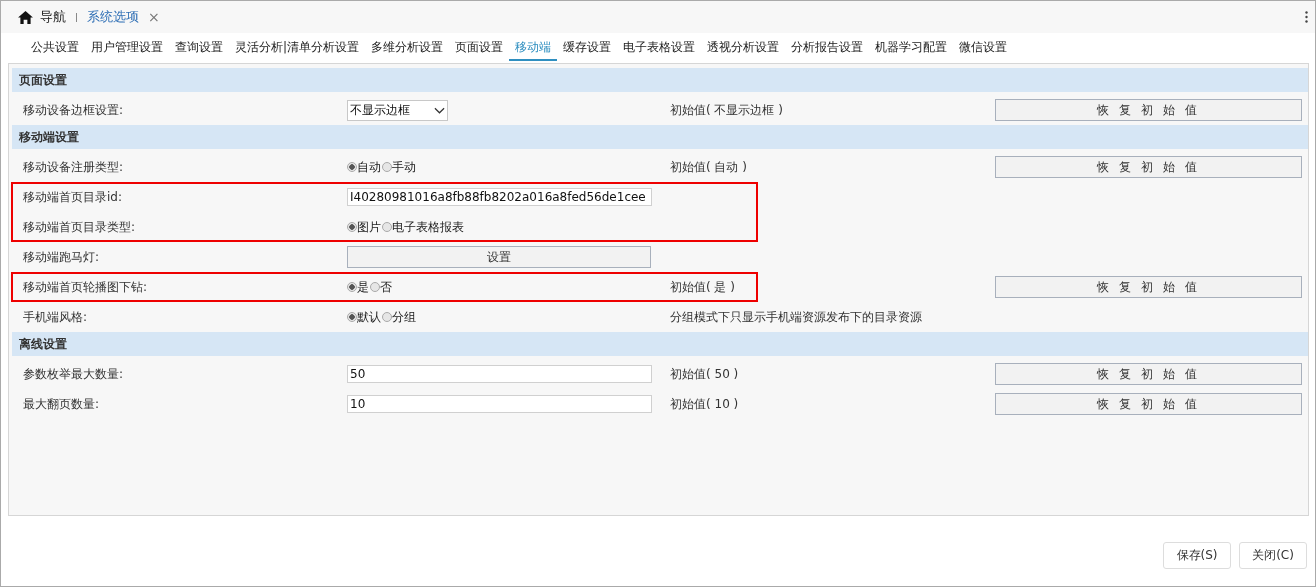  What do you see at coordinates (827, 50) in the screenshot?
I see `settings-tab: 分析报告设置` at bounding box center [827, 50].